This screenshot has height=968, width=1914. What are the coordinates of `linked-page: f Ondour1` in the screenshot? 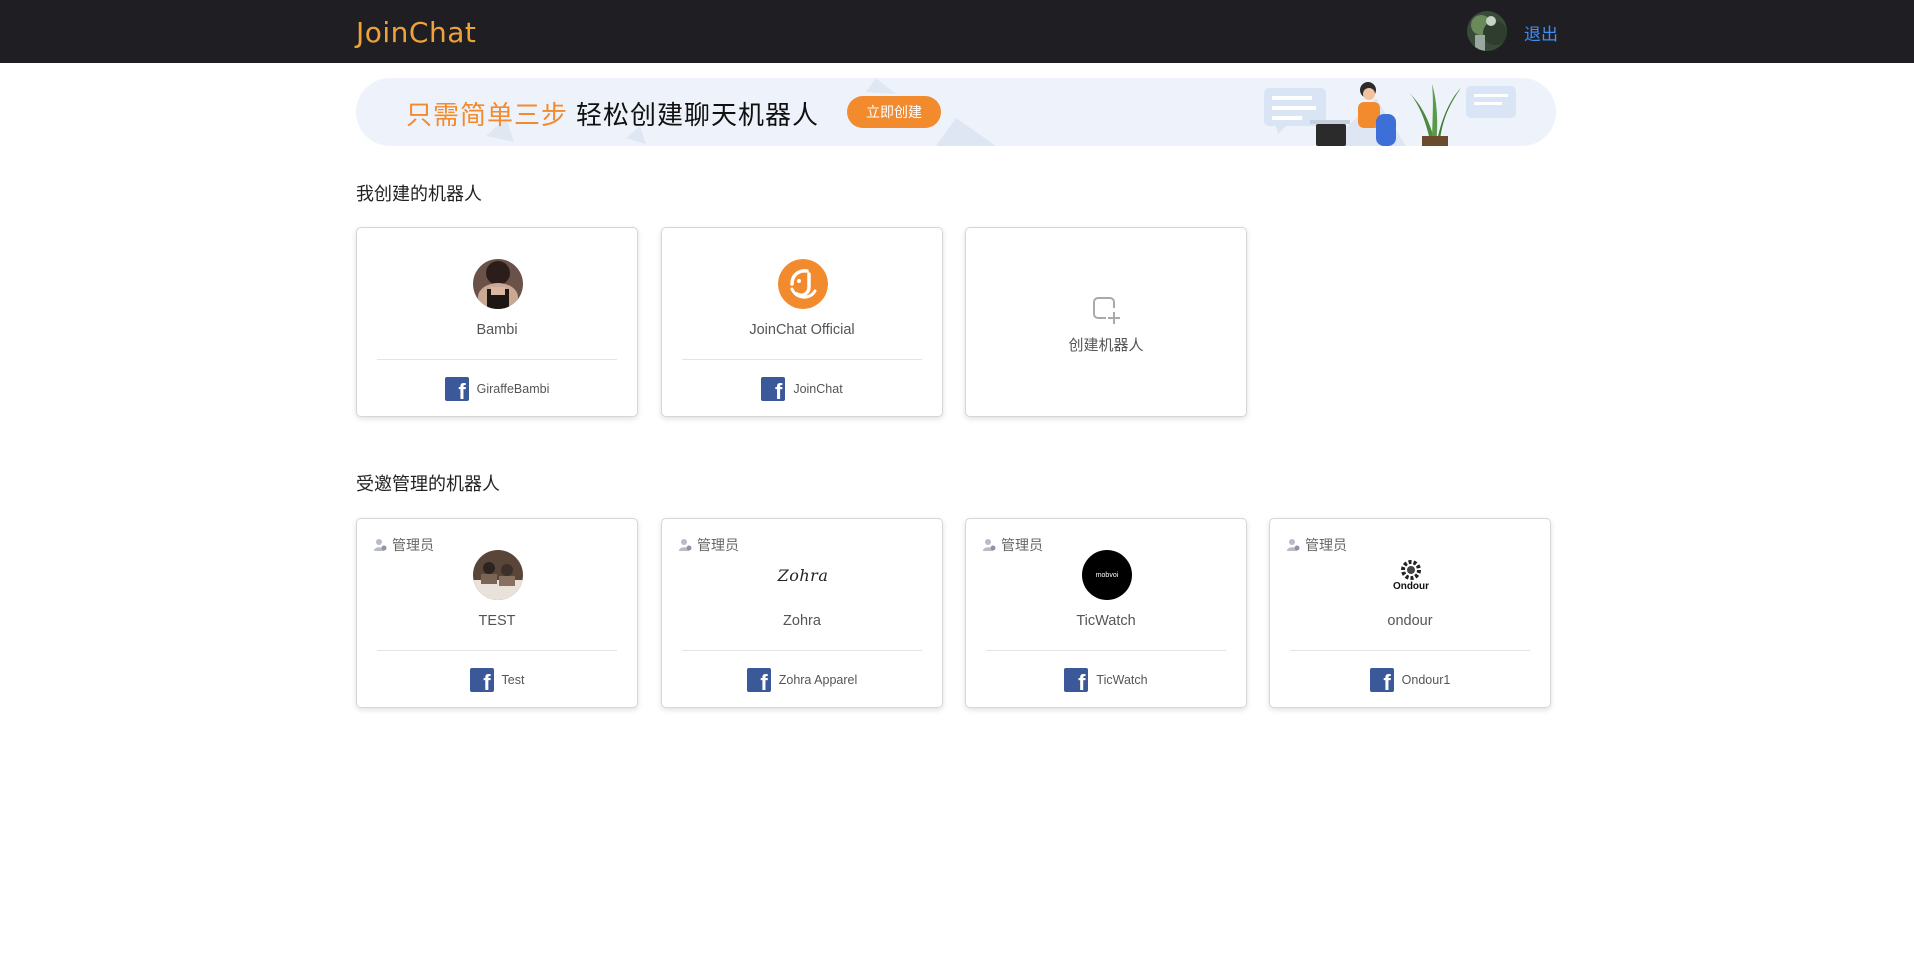 It's located at (1410, 680).